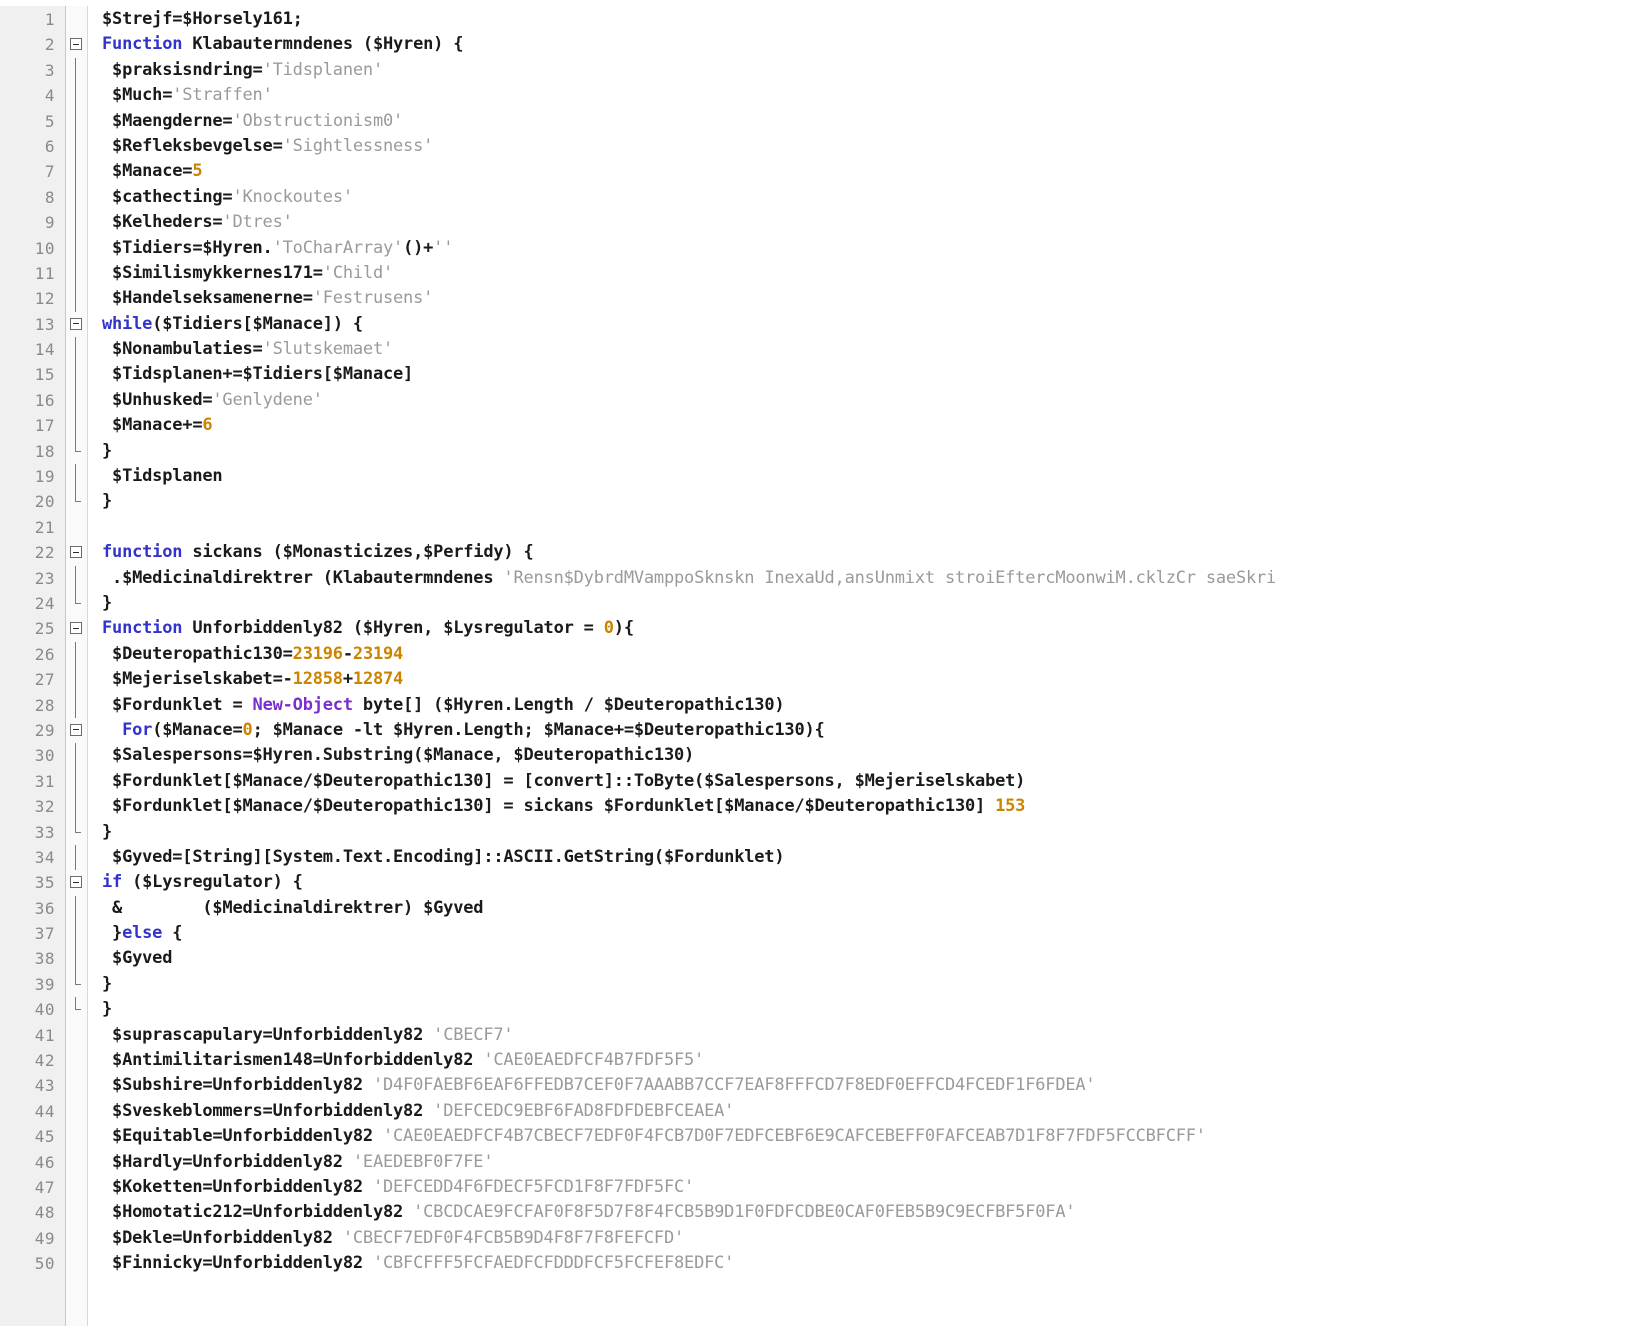 Image resolution: width=1650 pixels, height=1334 pixels. I want to click on code-line: $Tidiers=$Hyren.'ToCharArray'()+'', so click(869, 248).